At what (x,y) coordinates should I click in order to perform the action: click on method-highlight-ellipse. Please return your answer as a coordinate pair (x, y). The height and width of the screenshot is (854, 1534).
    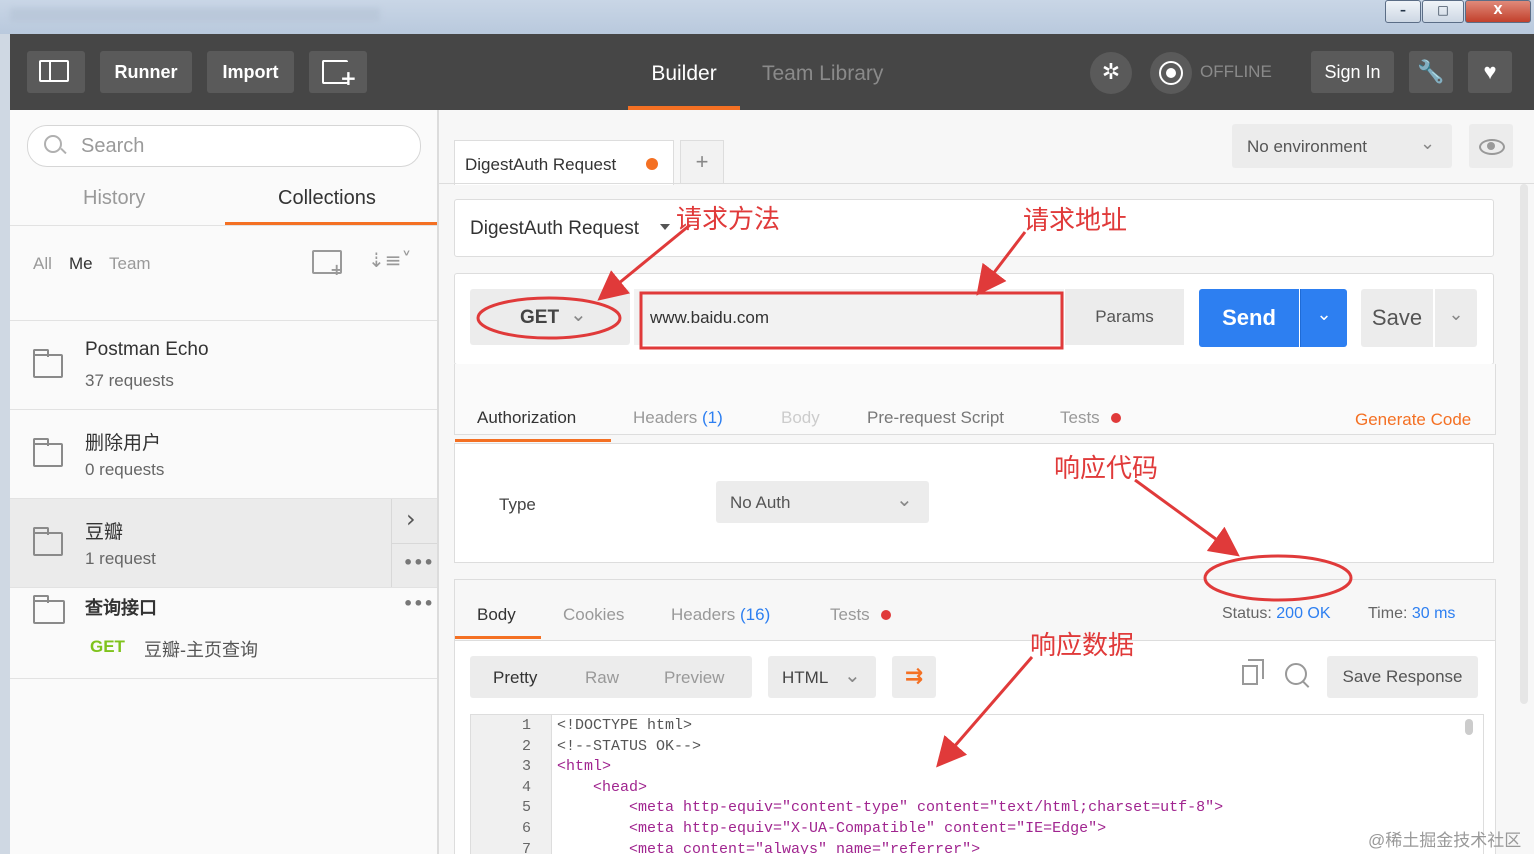
    Looking at the image, I should click on (549, 318).